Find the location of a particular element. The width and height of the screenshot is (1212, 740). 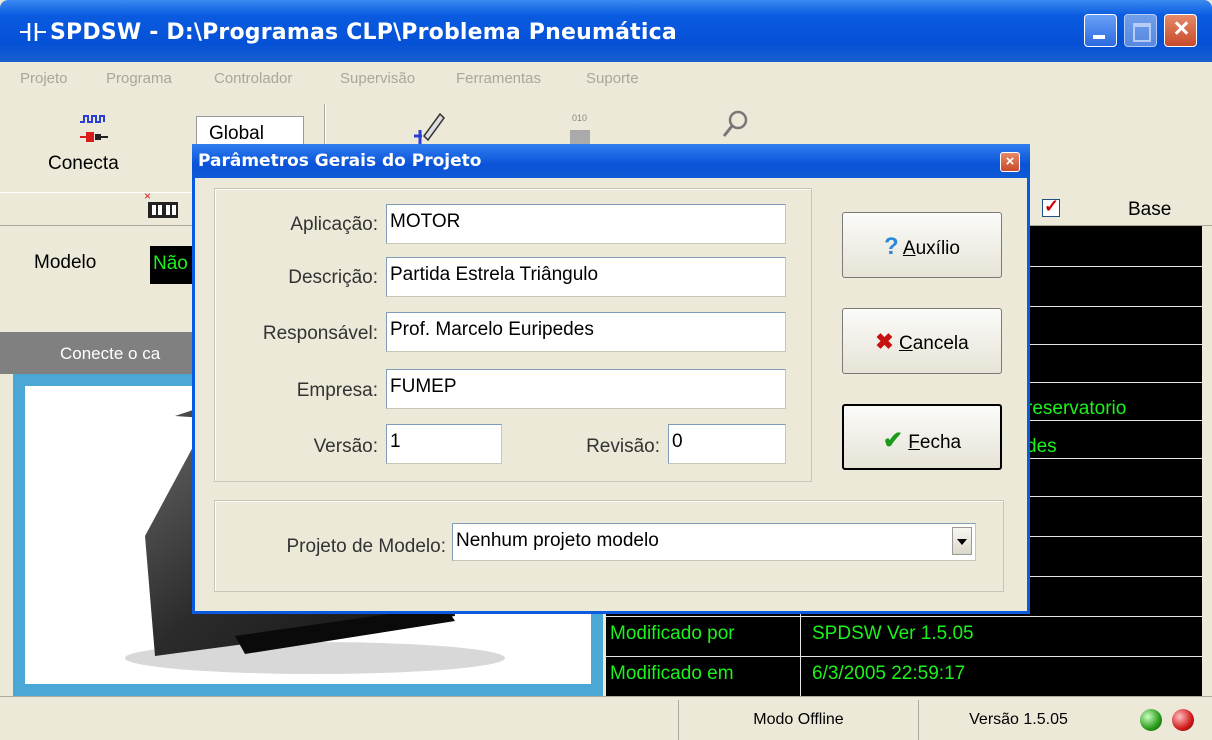

status-led-red-icon is located at coordinates (1183, 720).